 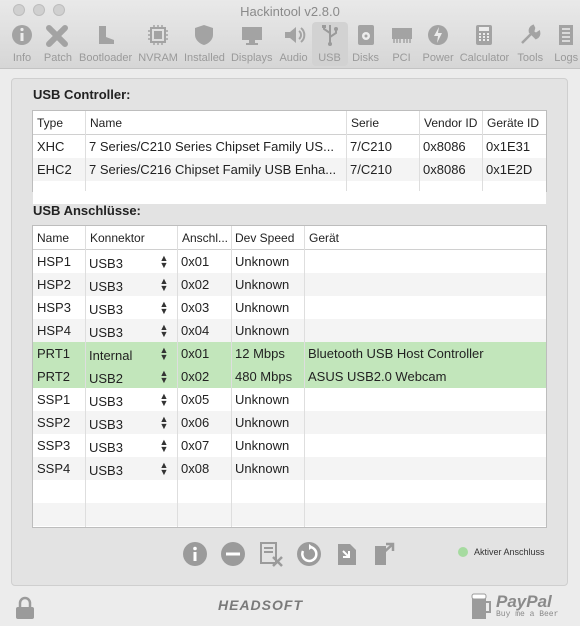 What do you see at coordinates (195, 330) in the screenshot?
I see `port-cell-port: 0x04` at bounding box center [195, 330].